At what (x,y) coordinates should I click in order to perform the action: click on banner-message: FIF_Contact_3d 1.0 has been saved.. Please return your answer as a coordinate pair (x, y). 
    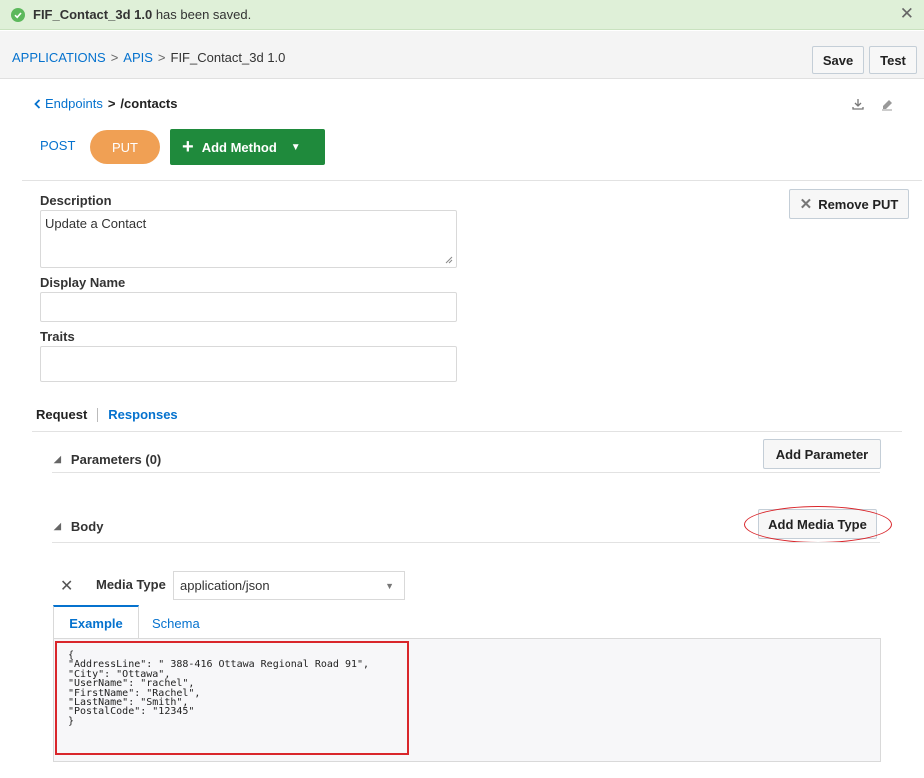
    Looking at the image, I should click on (142, 14).